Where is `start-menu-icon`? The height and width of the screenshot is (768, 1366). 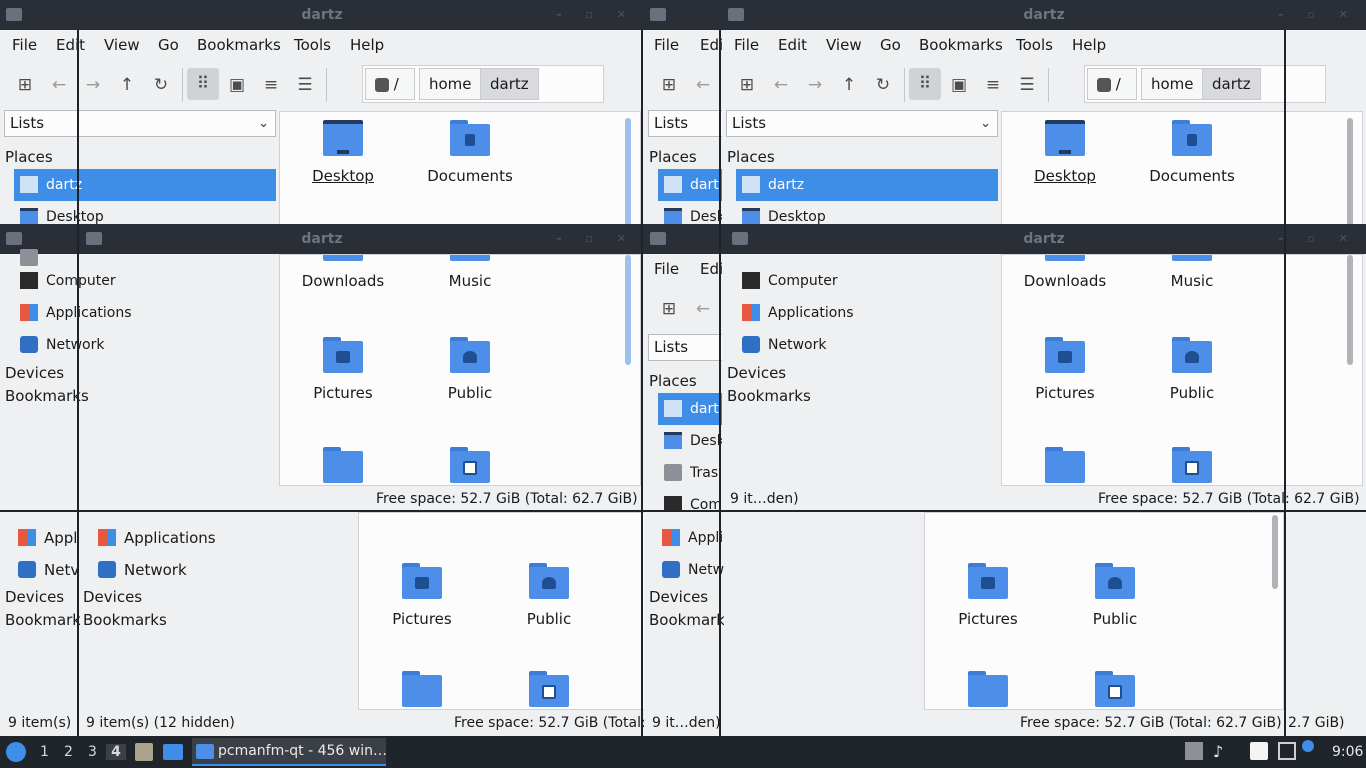
start-menu-icon is located at coordinates (16, 752).